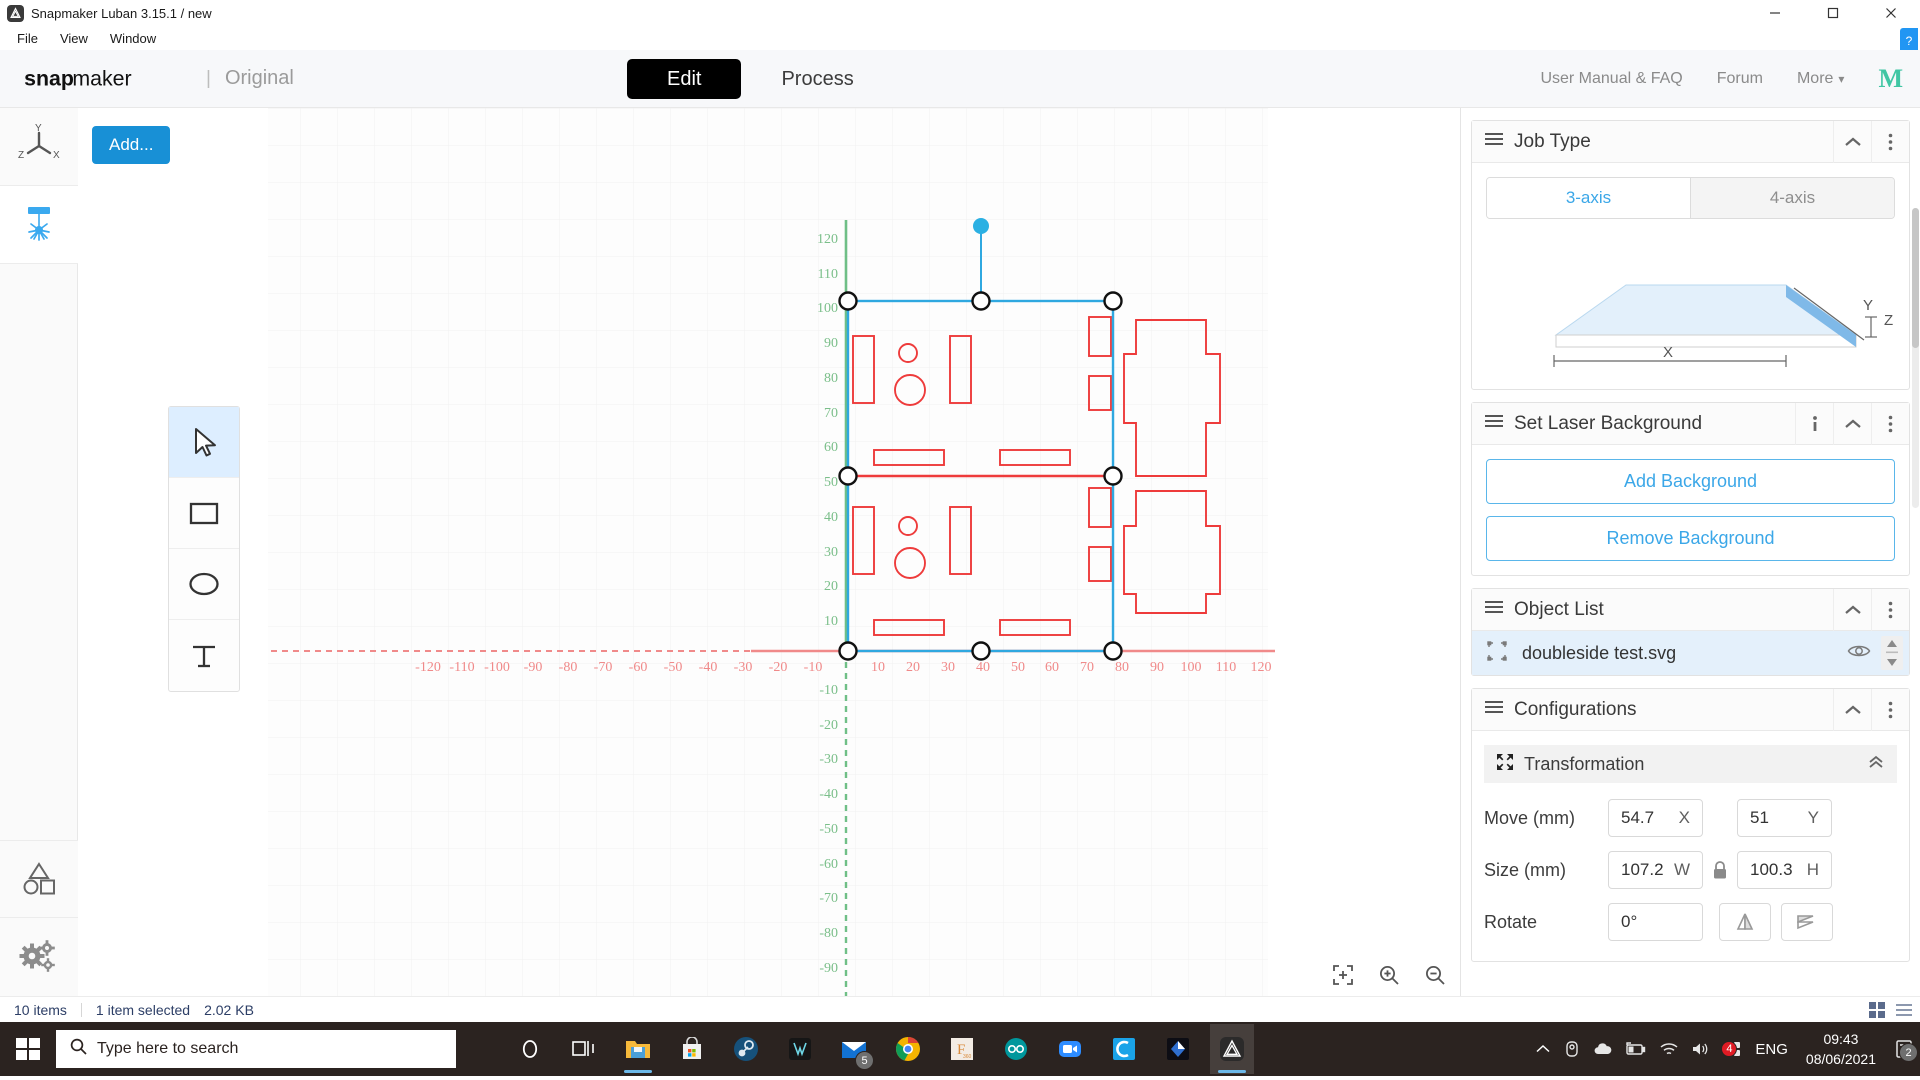 Image resolution: width=1920 pixels, height=1080 pixels. Describe the element at coordinates (1784, 870) in the screenshot. I see `size-h-input: 100.3 H` at that location.